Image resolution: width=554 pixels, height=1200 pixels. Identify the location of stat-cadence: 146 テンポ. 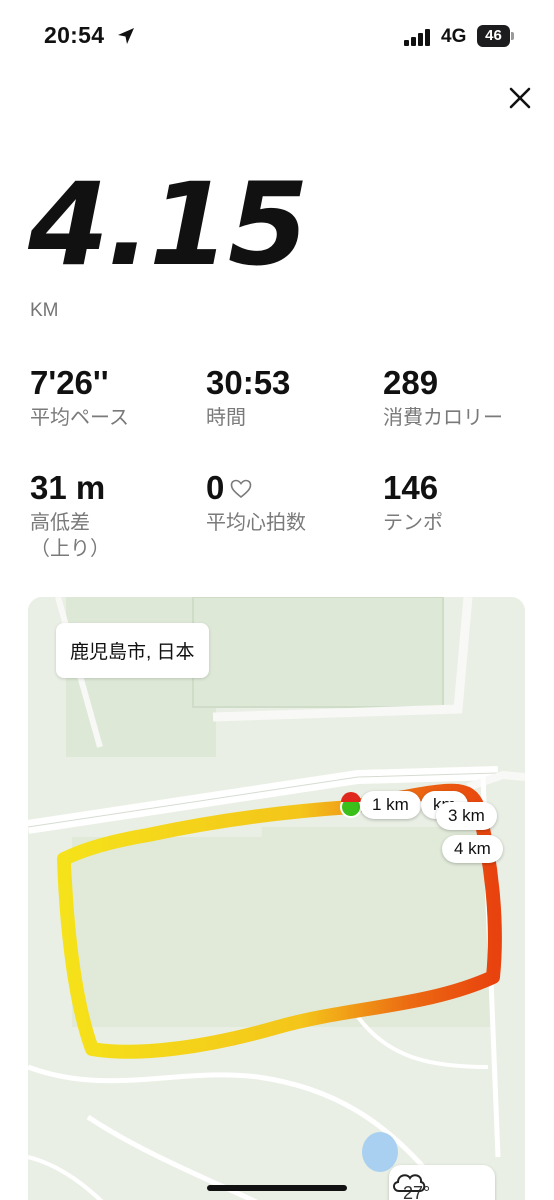
(413, 503).